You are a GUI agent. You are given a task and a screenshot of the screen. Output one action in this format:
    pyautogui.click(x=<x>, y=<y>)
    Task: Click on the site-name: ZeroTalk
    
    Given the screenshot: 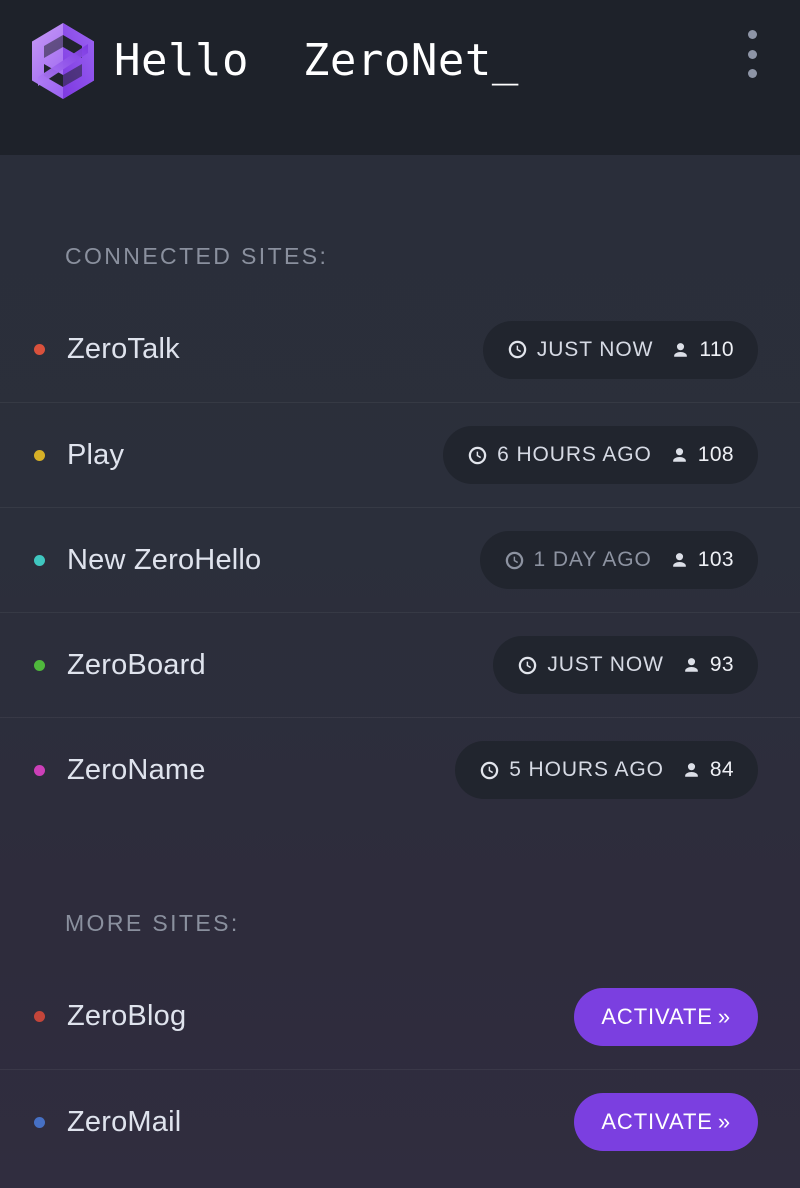 What is the action you would take?
    pyautogui.click(x=123, y=349)
    